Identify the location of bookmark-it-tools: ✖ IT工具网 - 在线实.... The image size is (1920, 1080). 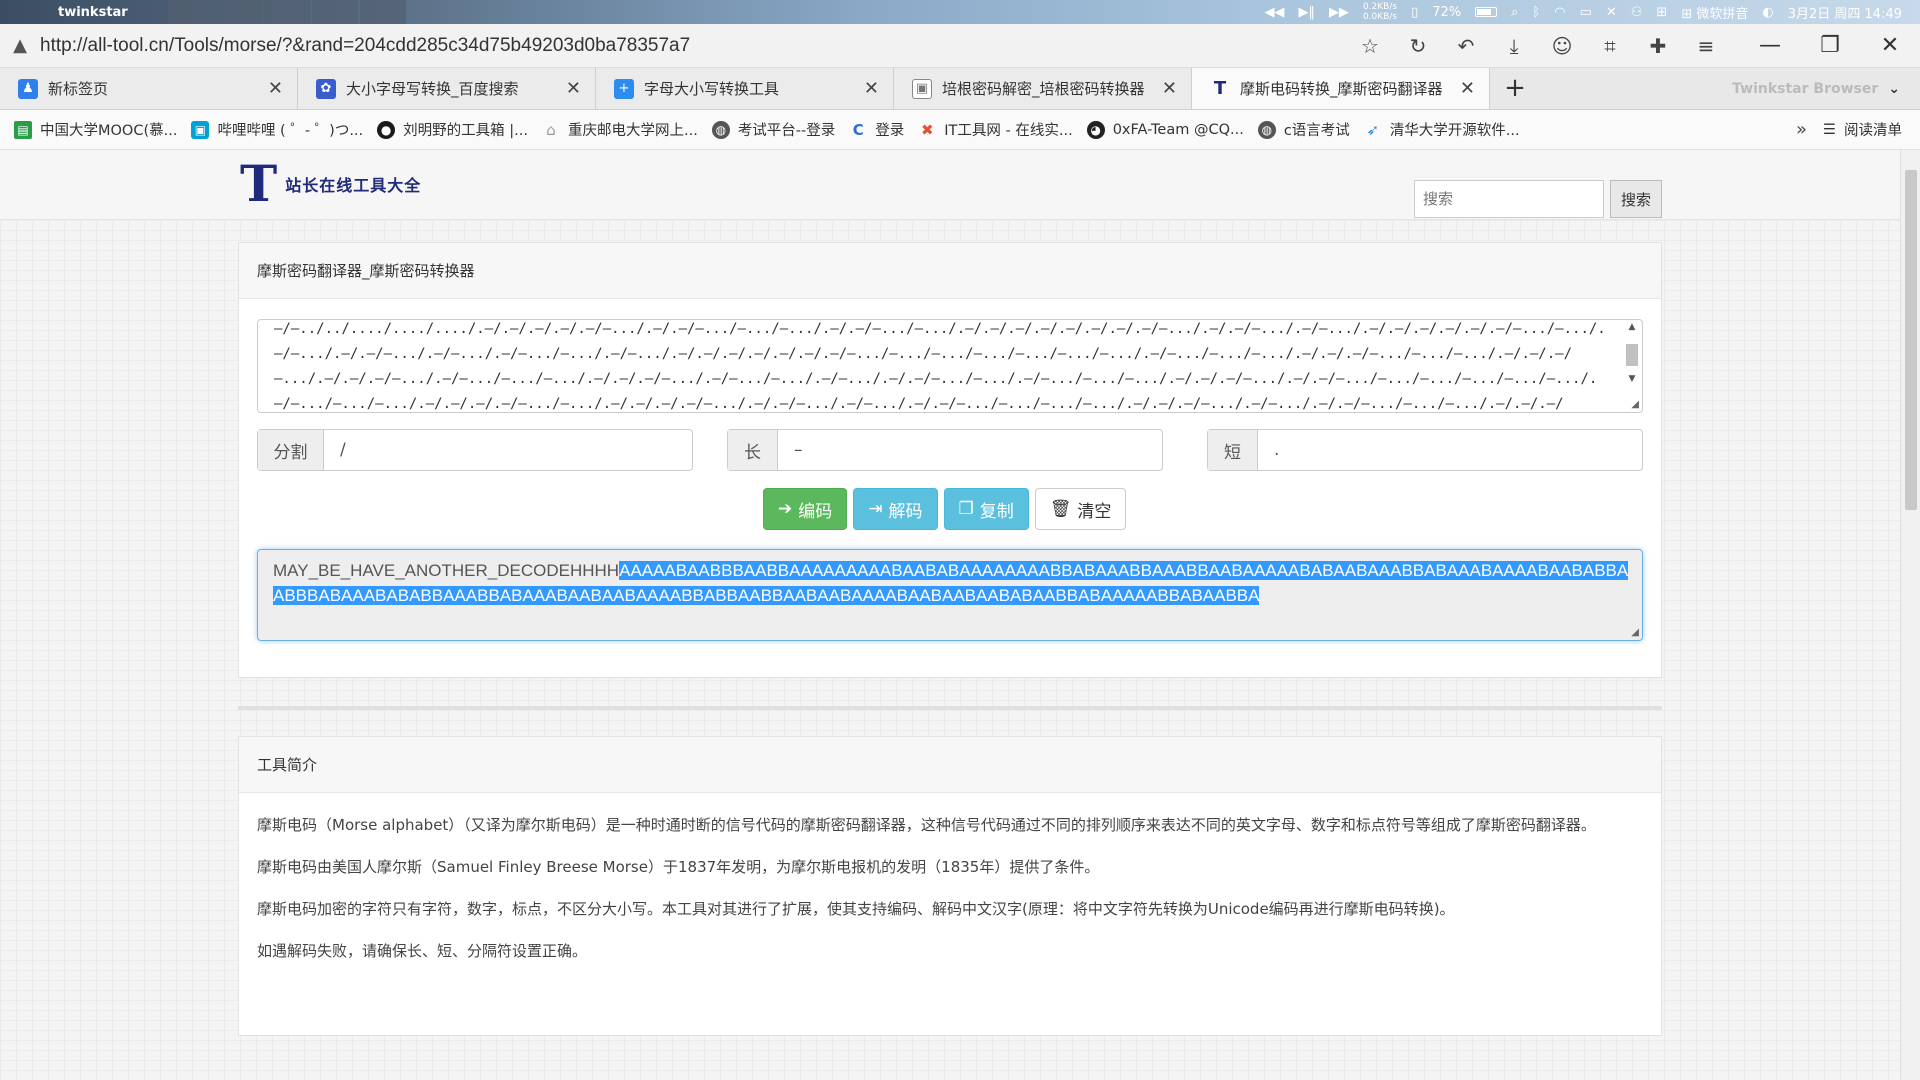
(995, 129).